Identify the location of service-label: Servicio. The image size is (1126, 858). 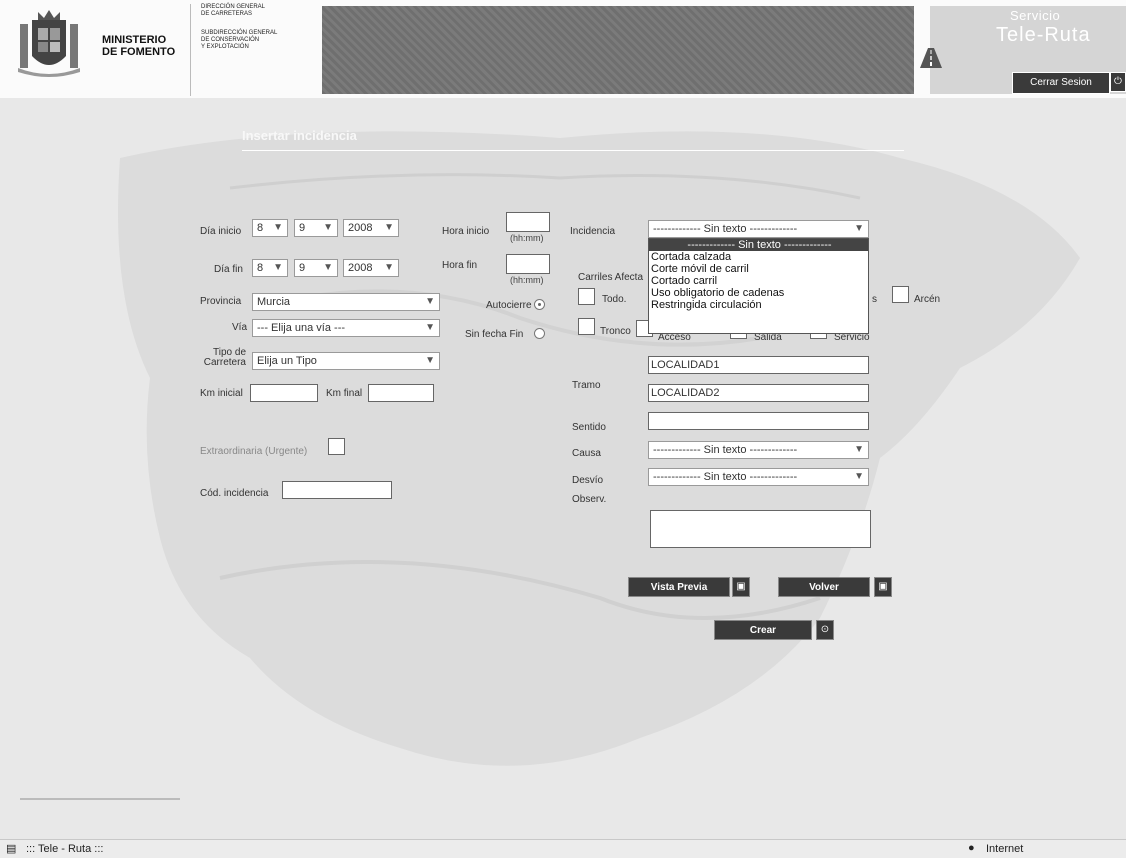
(1035, 15).